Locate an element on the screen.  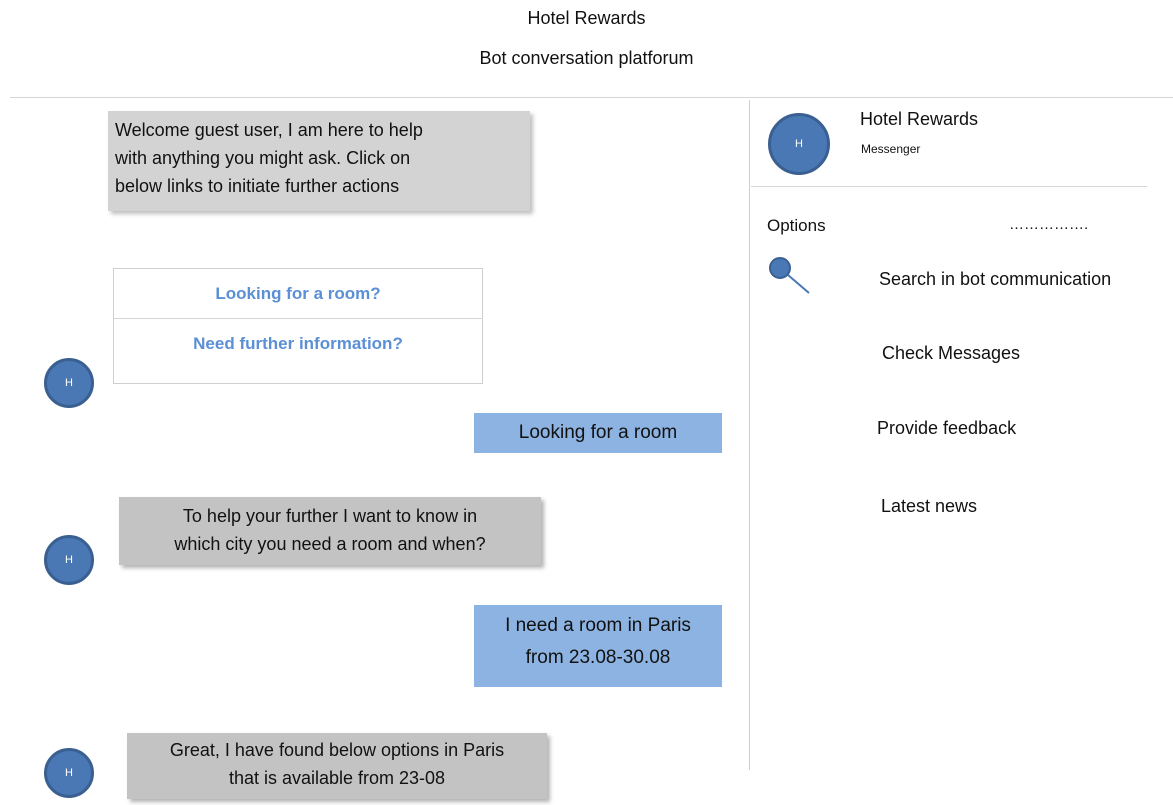
search-icon is located at coordinates (790, 276).